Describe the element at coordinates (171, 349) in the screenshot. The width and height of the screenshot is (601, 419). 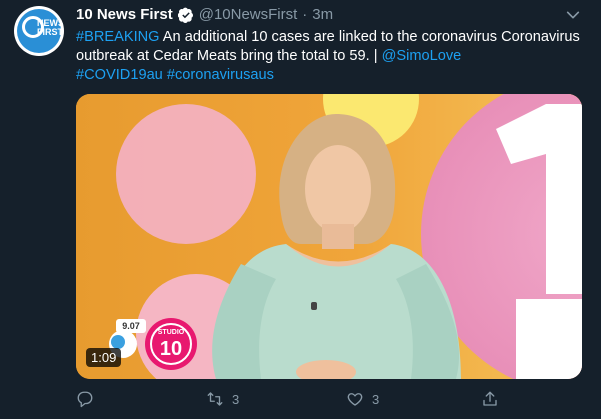
I see `logo-number: 10` at that location.